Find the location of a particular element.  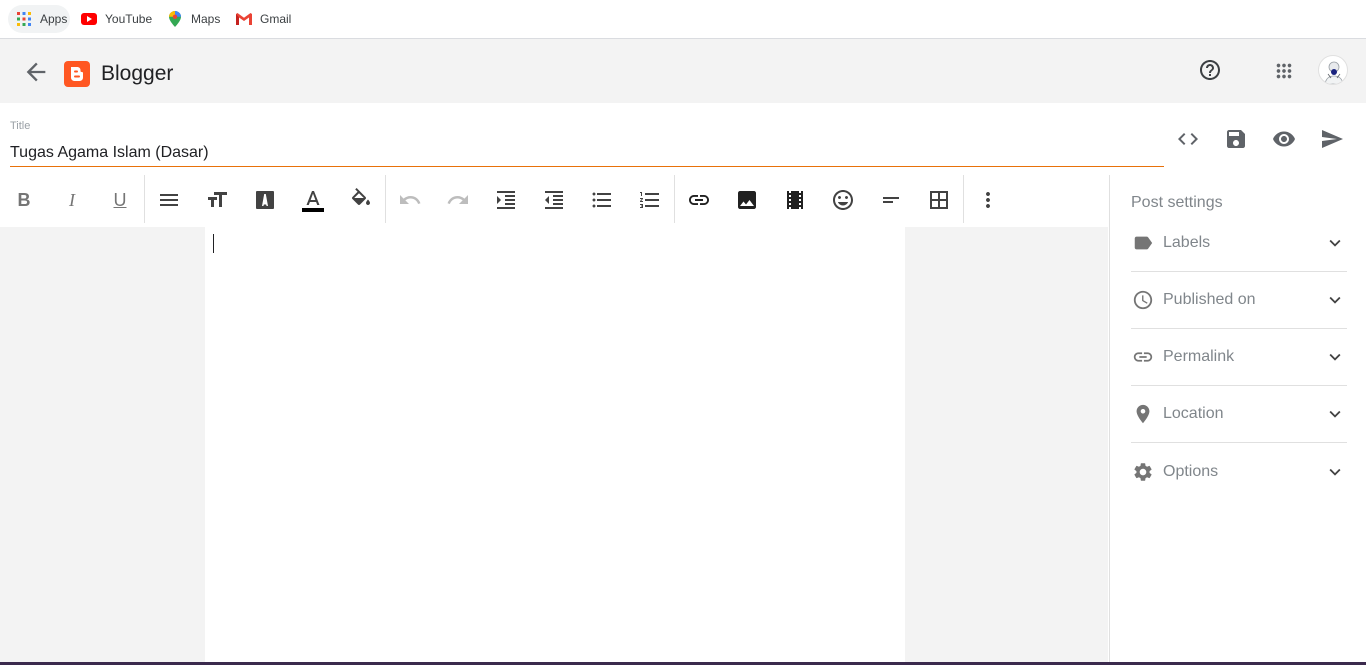

gmail-icon is located at coordinates (244, 19).